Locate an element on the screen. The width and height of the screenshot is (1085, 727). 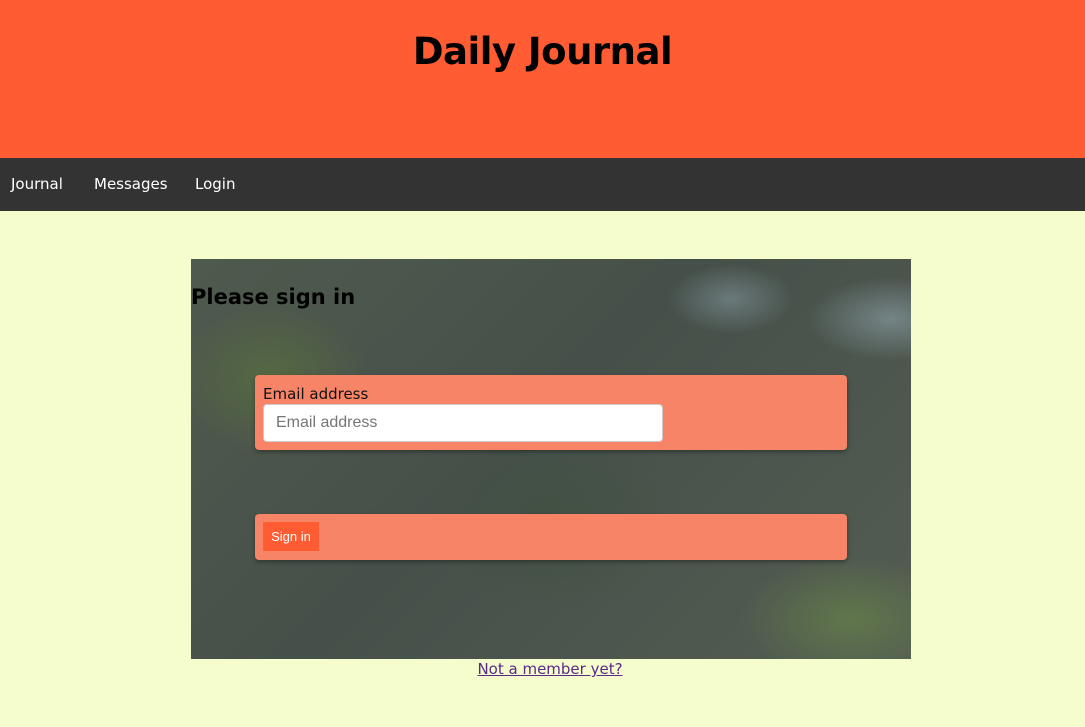
nav-item-login: Login is located at coordinates (215, 184).